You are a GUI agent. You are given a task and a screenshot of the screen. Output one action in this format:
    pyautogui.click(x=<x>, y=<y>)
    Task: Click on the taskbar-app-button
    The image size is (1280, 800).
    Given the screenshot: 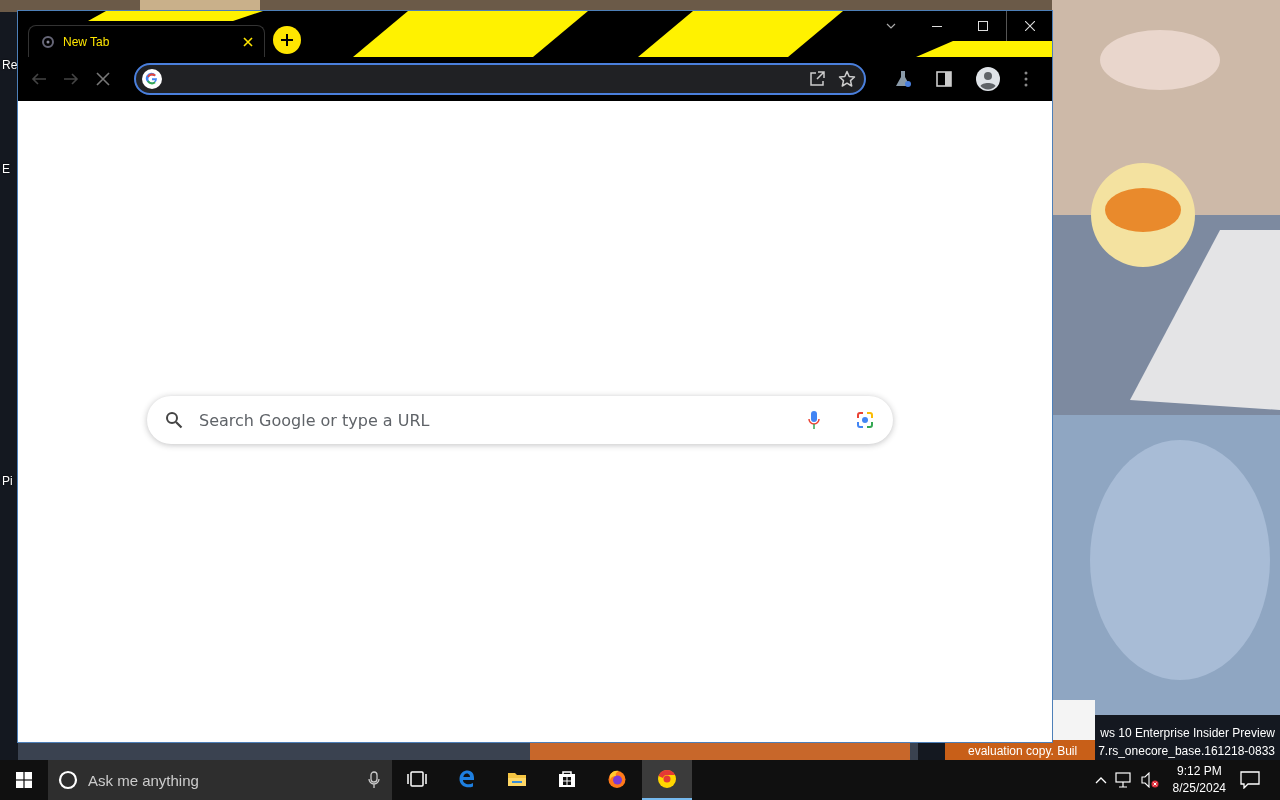 What is the action you would take?
    pyautogui.click(x=667, y=780)
    